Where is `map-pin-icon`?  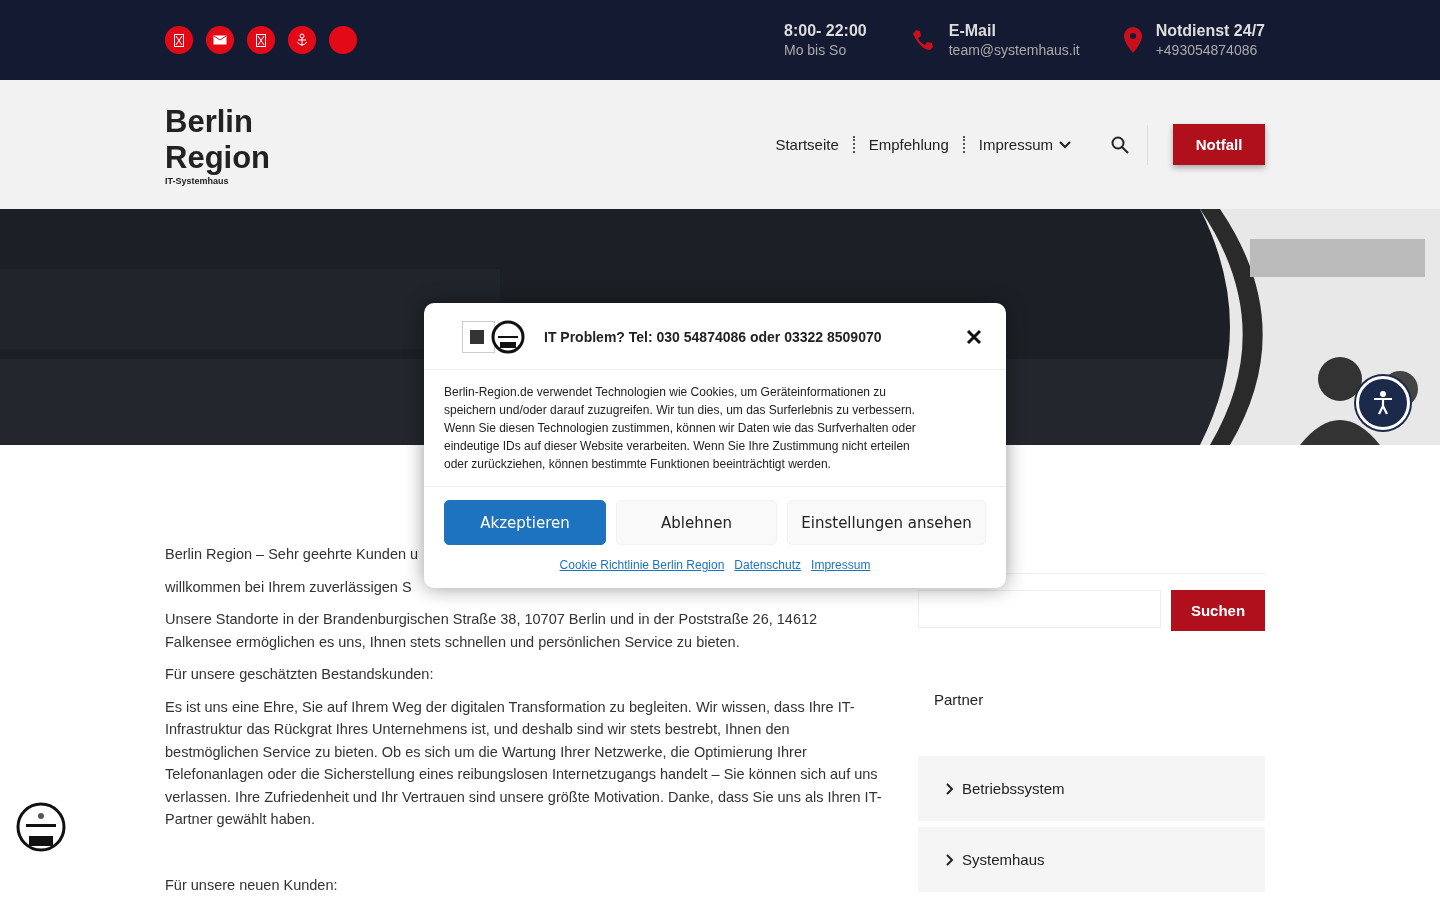
map-pin-icon is located at coordinates (1132, 40).